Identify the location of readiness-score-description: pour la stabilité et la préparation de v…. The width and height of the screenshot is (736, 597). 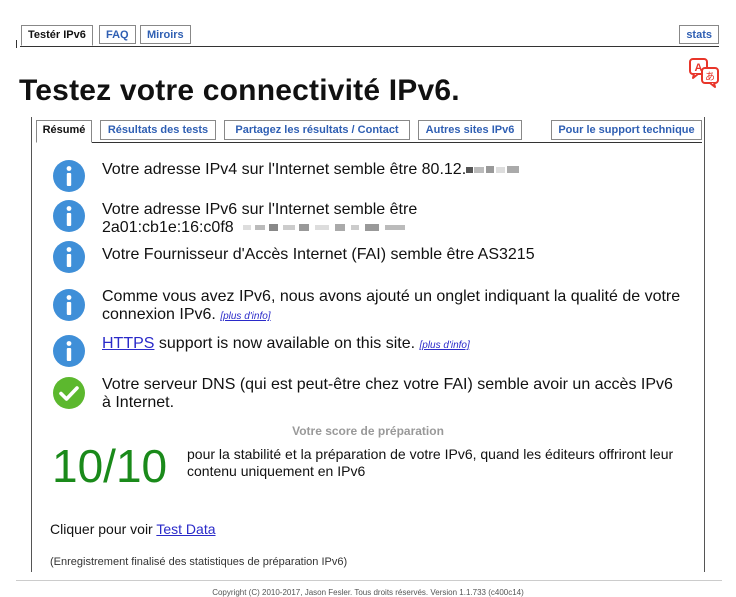
(430, 462).